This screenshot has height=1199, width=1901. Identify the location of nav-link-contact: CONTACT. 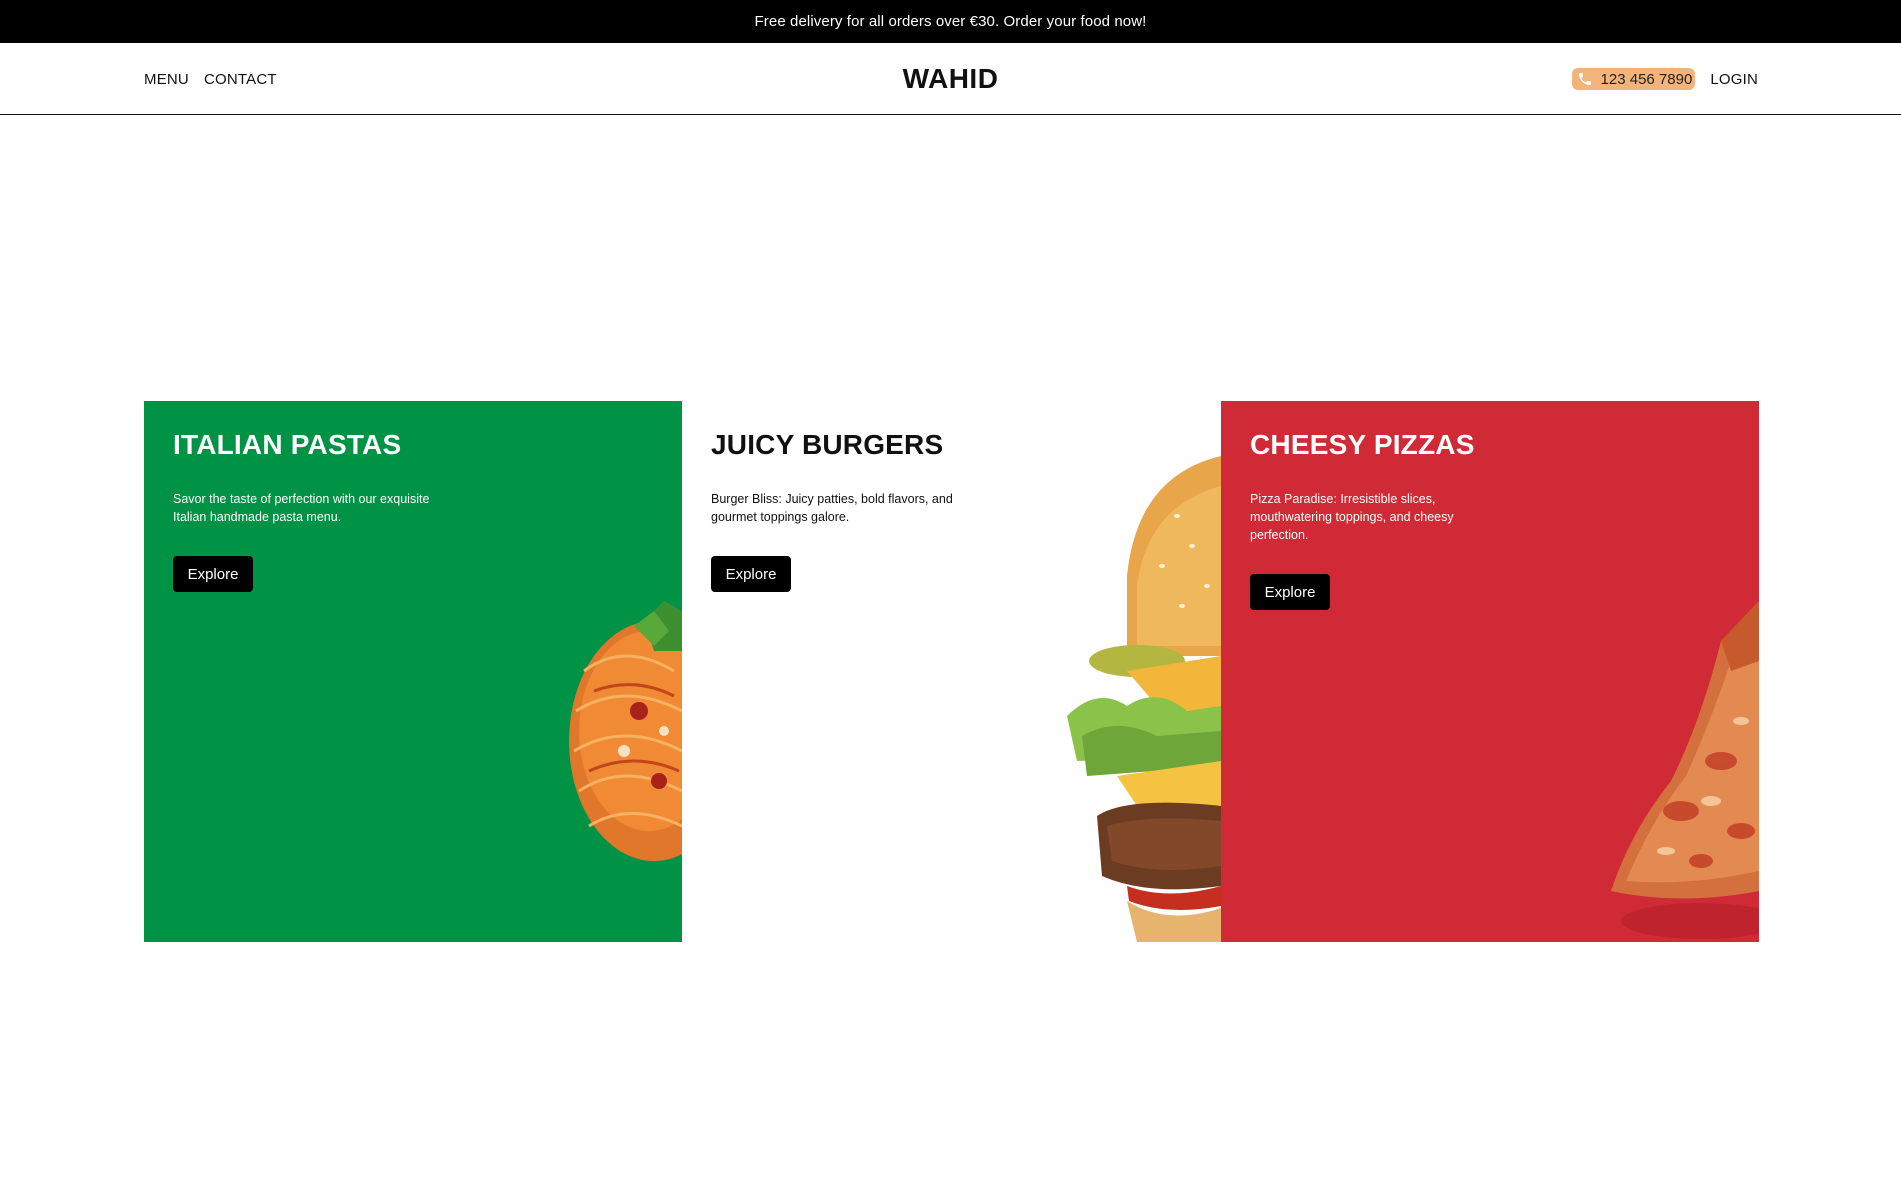
(240, 79).